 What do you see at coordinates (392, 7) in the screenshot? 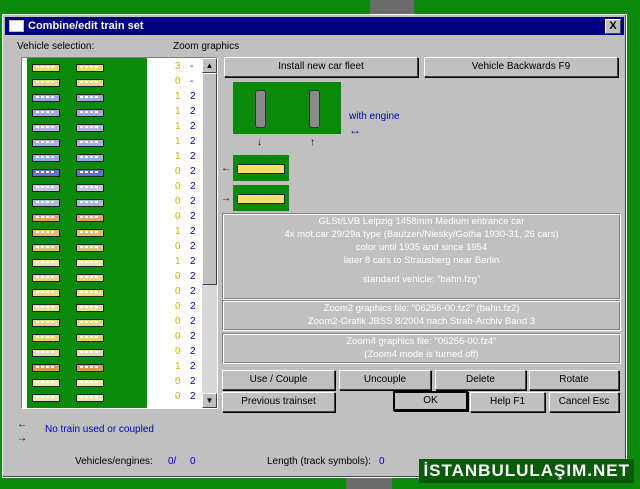
I see `background-road-top` at bounding box center [392, 7].